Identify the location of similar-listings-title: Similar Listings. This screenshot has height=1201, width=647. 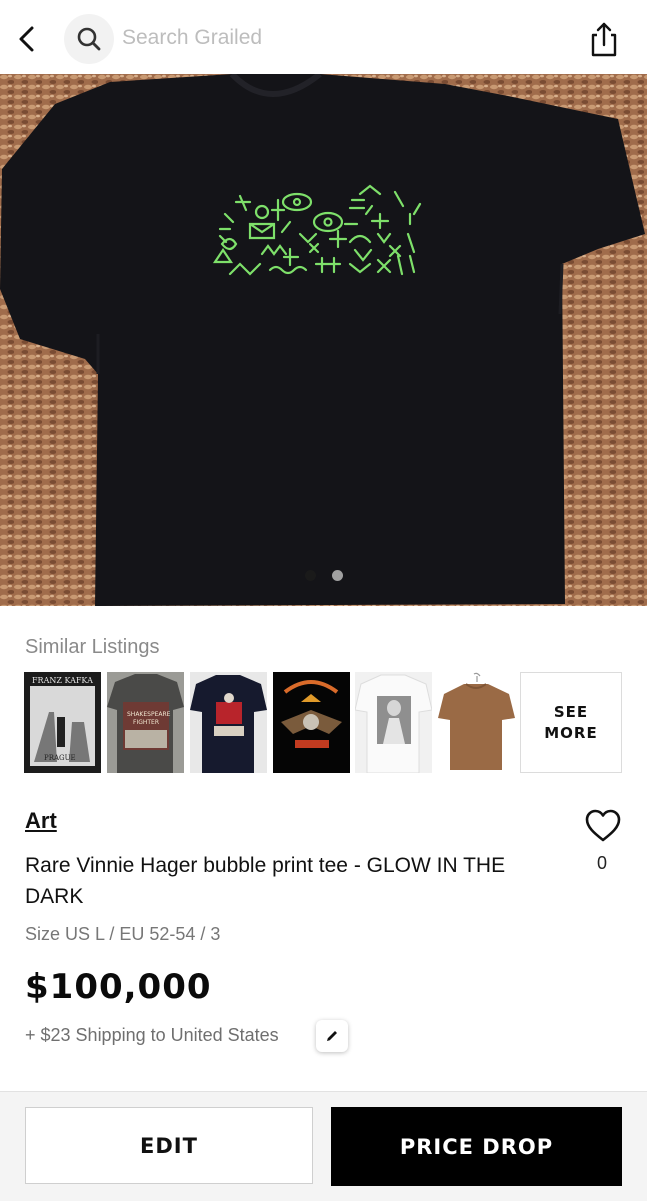
(92, 647).